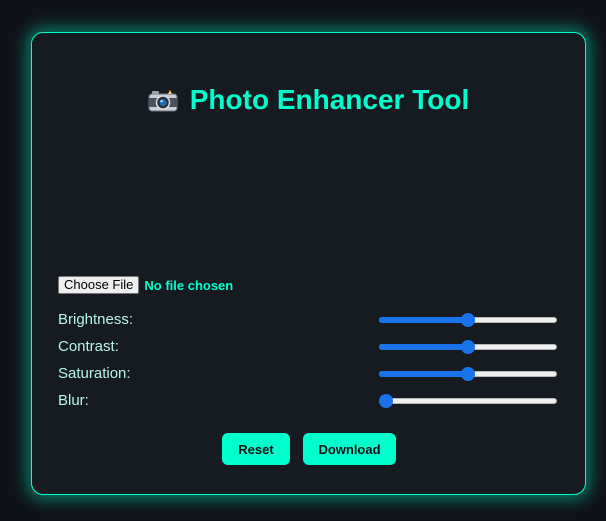 Image resolution: width=606 pixels, height=521 pixels. What do you see at coordinates (96, 319) in the screenshot?
I see `brightness-label: Brightness:` at bounding box center [96, 319].